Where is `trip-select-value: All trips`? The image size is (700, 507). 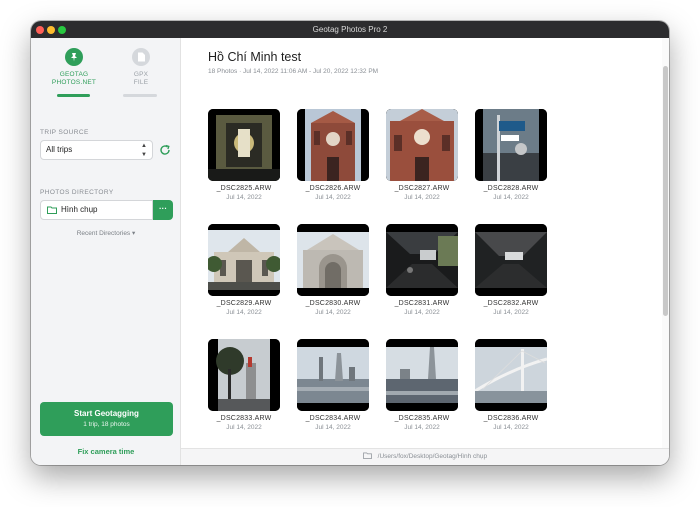
trip-select-value: All trips is located at coordinates (59, 149).